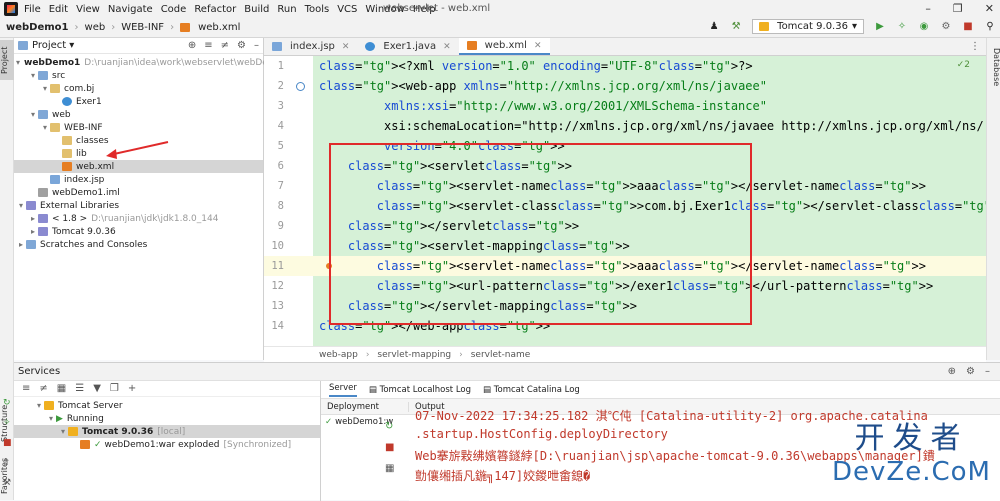 Image resolution: width=1000 pixels, height=501 pixels. Describe the element at coordinates (215, 9) in the screenshot. I see `menu-refactor: Refactor` at that location.